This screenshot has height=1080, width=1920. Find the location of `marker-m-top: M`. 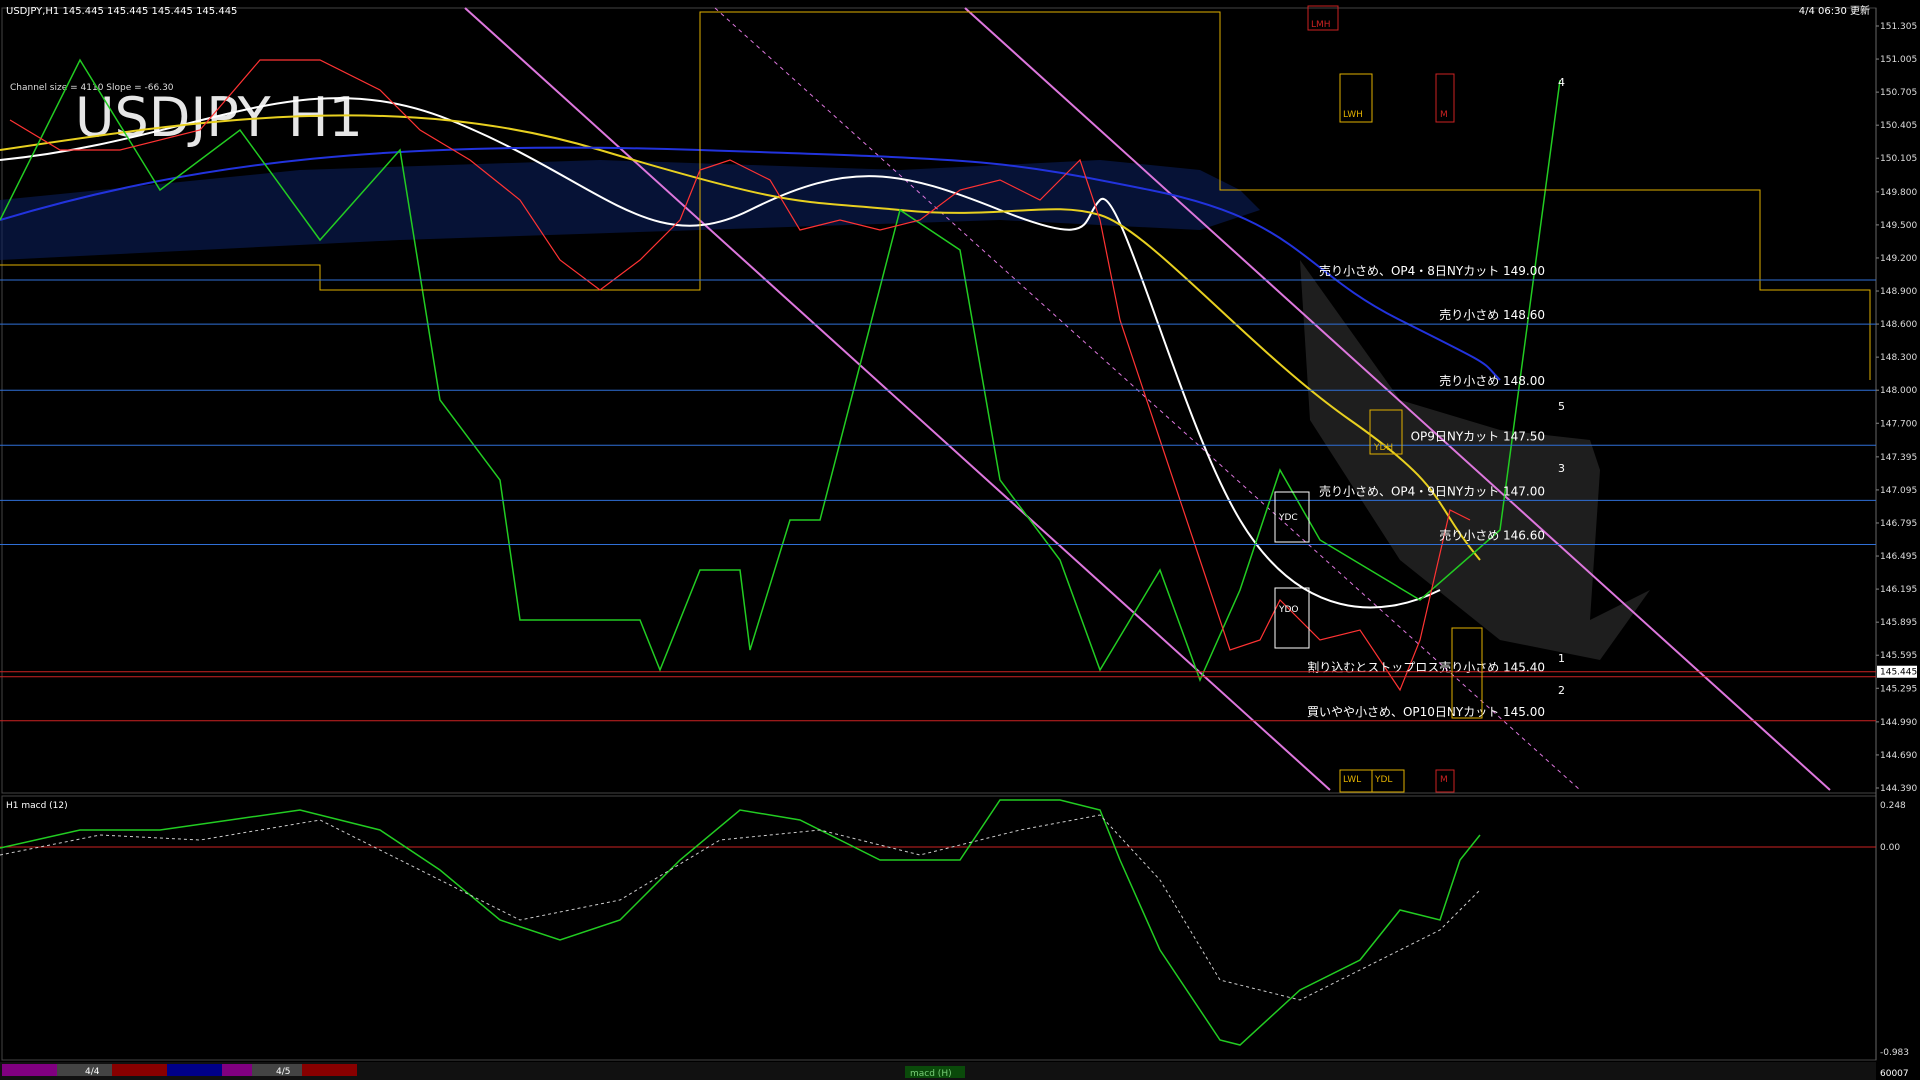

marker-m-top: M is located at coordinates (1444, 115).